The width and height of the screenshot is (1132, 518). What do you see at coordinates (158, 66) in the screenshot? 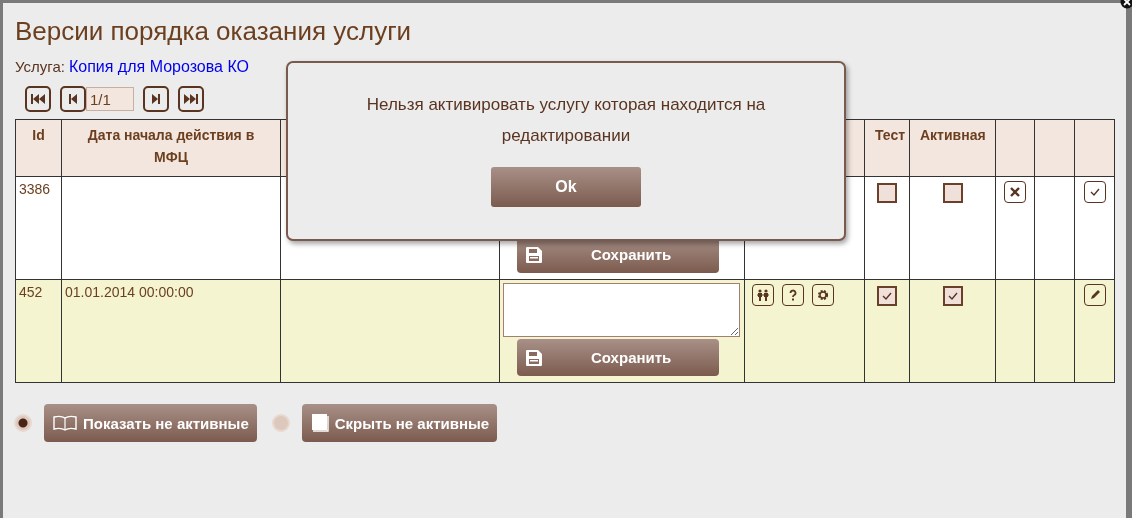
I see `service-link: Копия для Морозова КО` at bounding box center [158, 66].